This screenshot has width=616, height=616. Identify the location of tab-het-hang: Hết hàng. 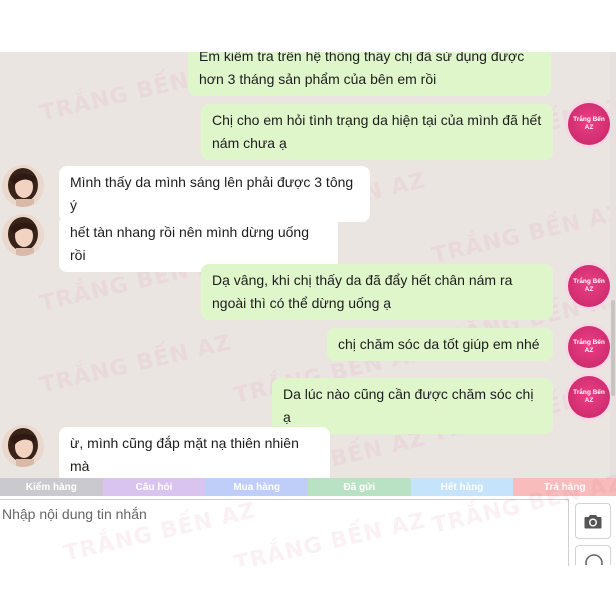
(462, 487).